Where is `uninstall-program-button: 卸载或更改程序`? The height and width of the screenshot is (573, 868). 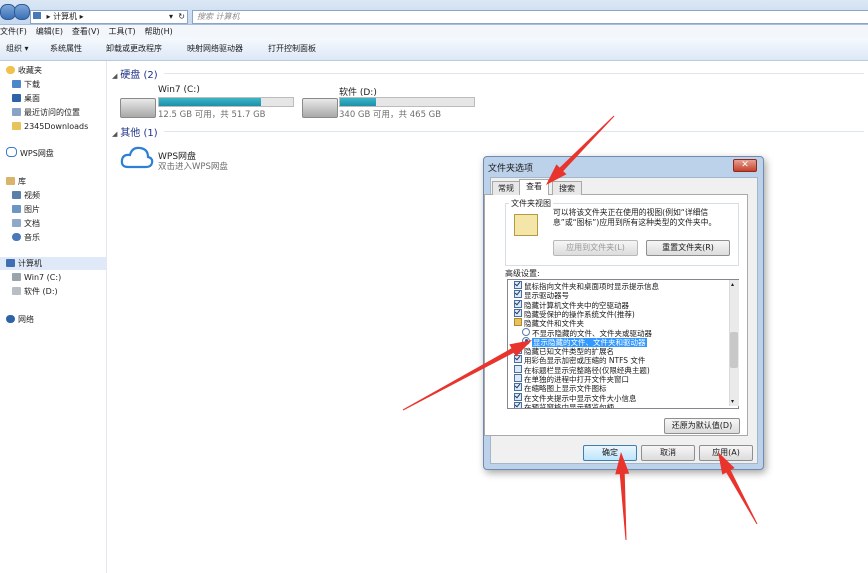 uninstall-program-button: 卸载或更改程序 is located at coordinates (134, 48).